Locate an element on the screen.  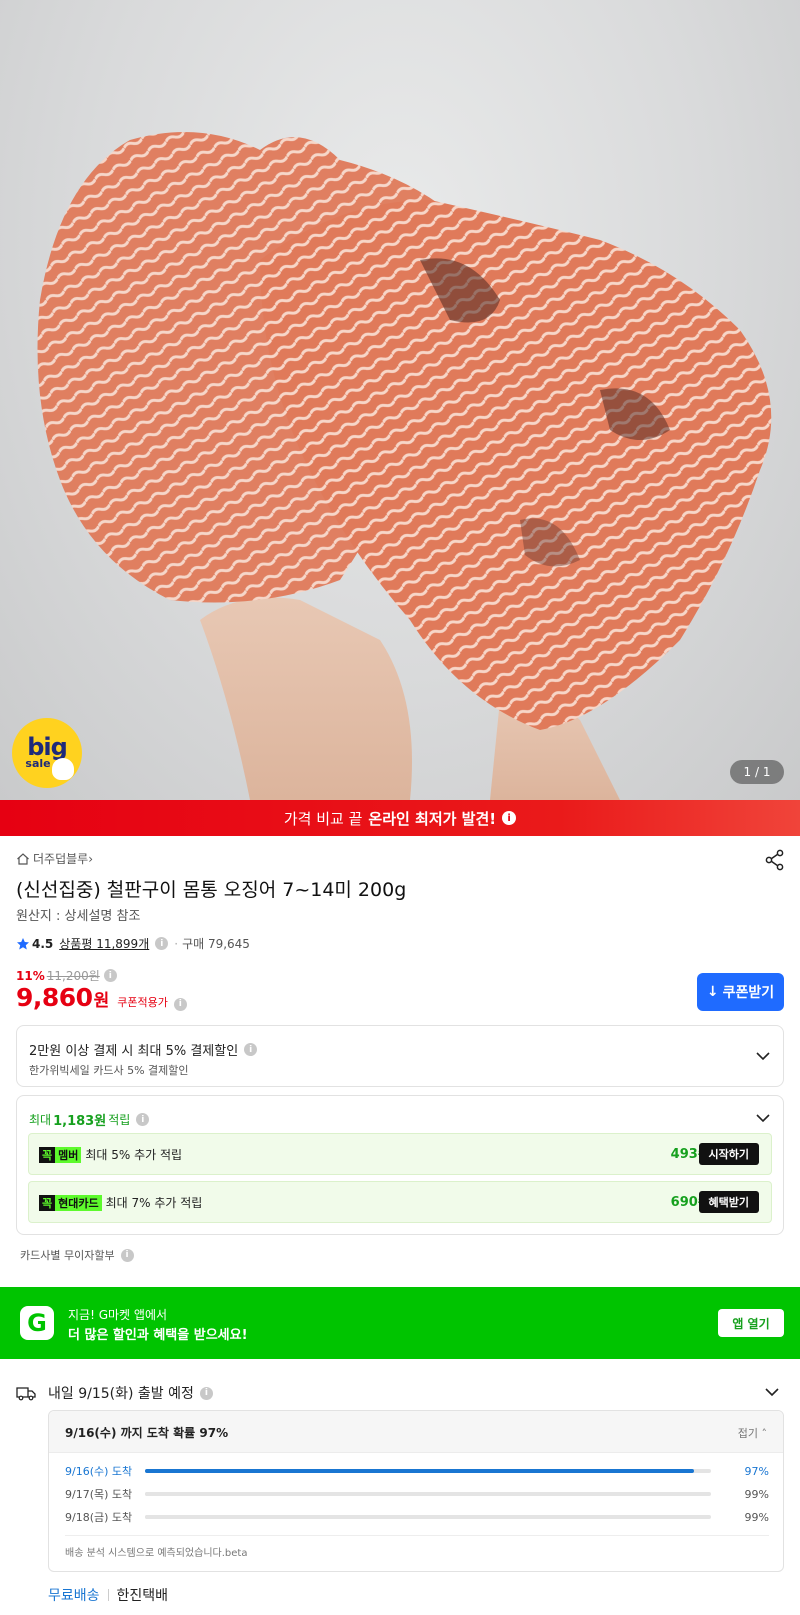
star-icon is located at coordinates (23, 943).